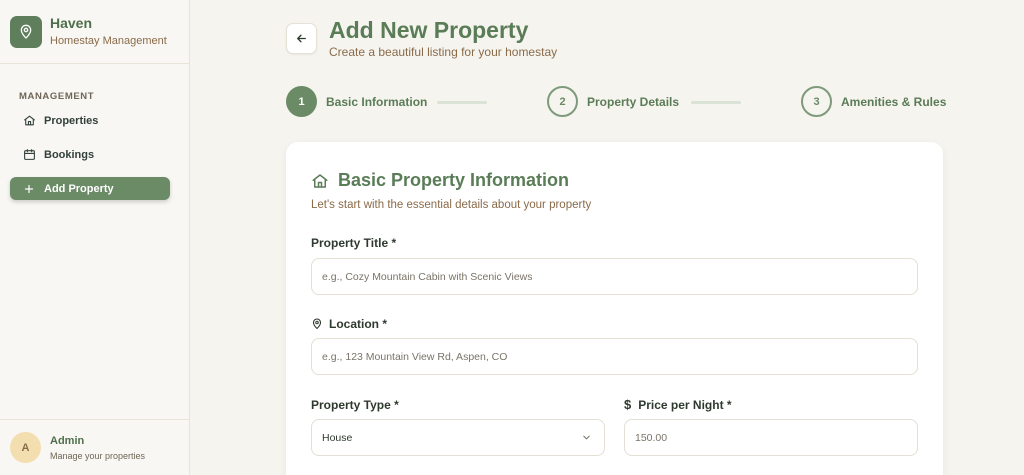 This screenshot has height=475, width=1024. What do you see at coordinates (358, 324) in the screenshot?
I see `location-label-text: Location *` at bounding box center [358, 324].